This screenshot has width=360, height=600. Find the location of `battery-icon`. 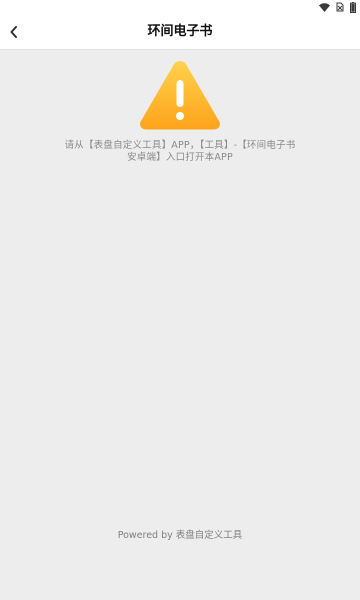

battery-icon is located at coordinates (353, 7).